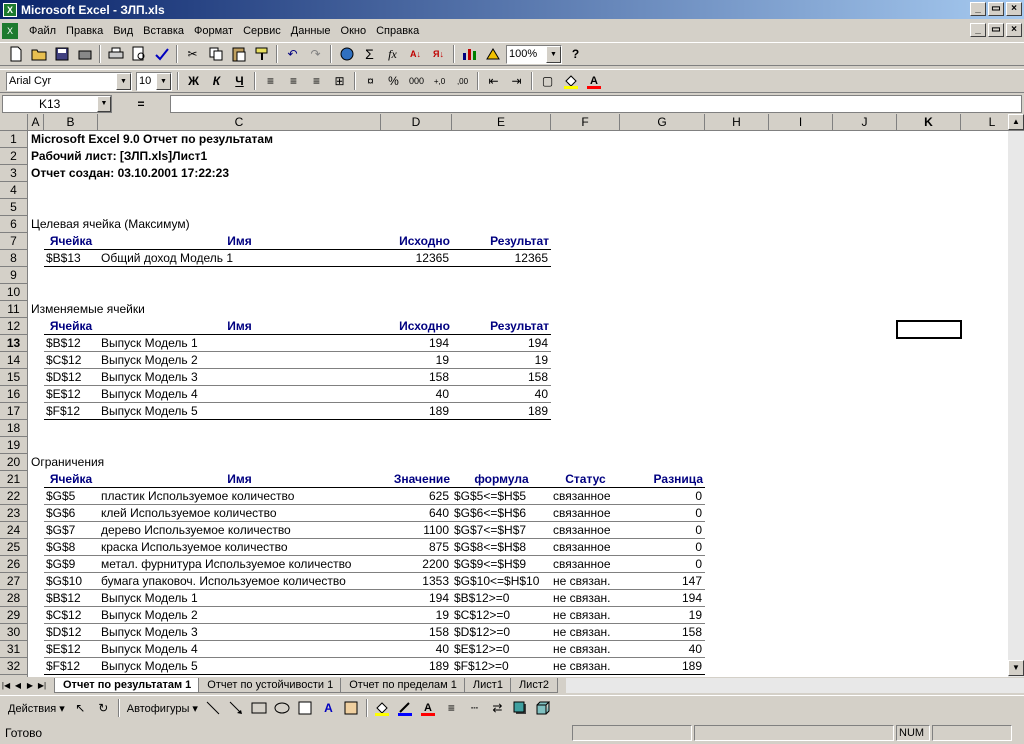 The image size is (1024, 744). Describe the element at coordinates (416, 479) in the screenshot. I see `table-header: Значение` at that location.